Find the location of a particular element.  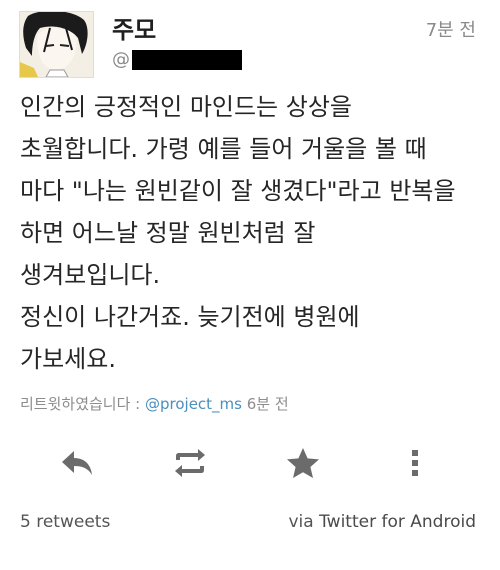

retweet-info: 리트윗하였습니다 : @project_ms 6분 전 is located at coordinates (154, 403).